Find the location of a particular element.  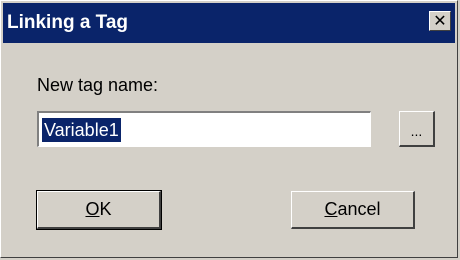

cancel-mnemonic: C is located at coordinates (331, 209).